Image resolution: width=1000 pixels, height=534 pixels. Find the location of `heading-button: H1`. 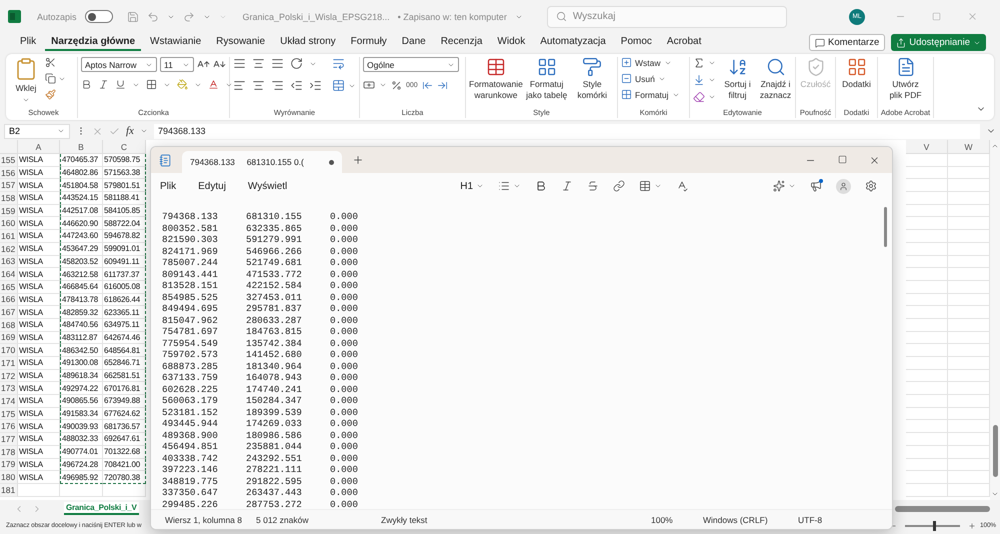

heading-button: H1 is located at coordinates (467, 186).